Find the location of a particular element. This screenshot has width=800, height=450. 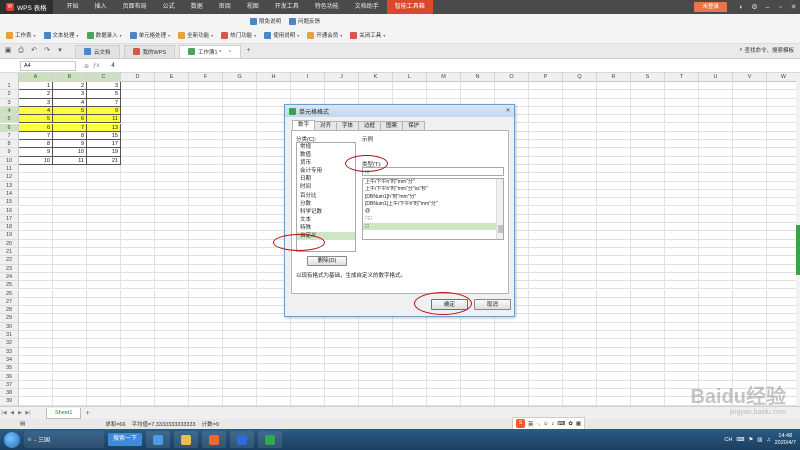

print-icon: ⎙ is located at coordinates (21, 51).